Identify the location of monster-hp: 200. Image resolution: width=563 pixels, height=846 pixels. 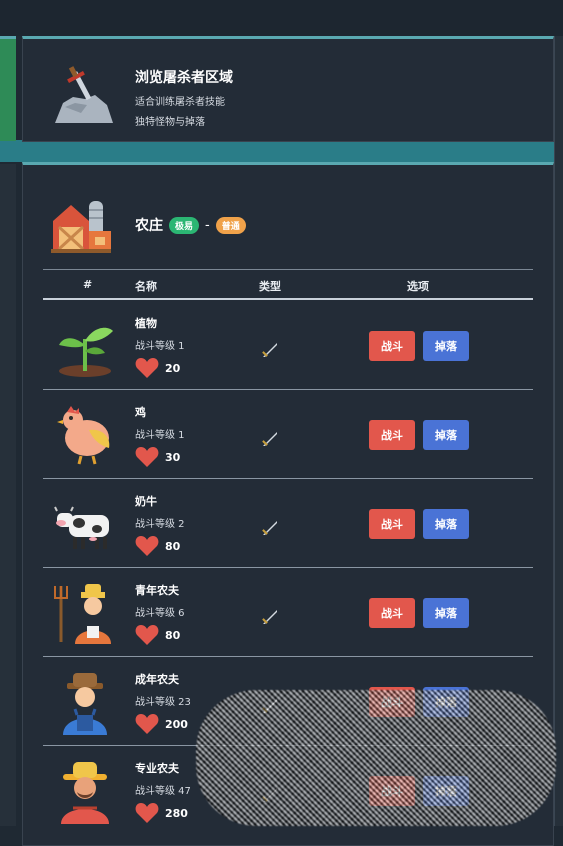
(161, 724).